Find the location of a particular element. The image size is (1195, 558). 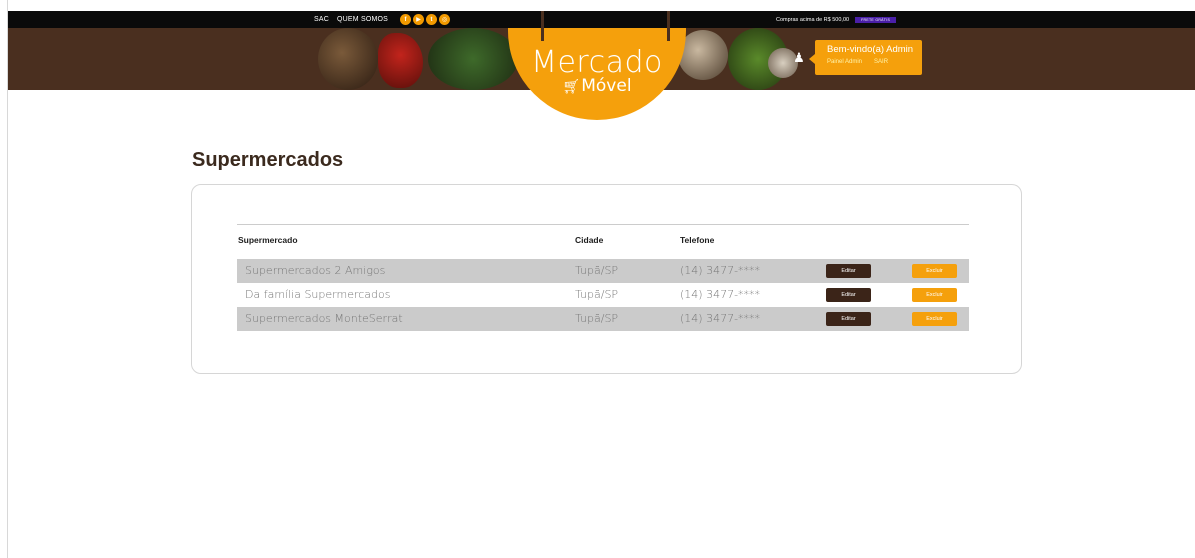

social-links: f ▶ t ◎ is located at coordinates (425, 19).